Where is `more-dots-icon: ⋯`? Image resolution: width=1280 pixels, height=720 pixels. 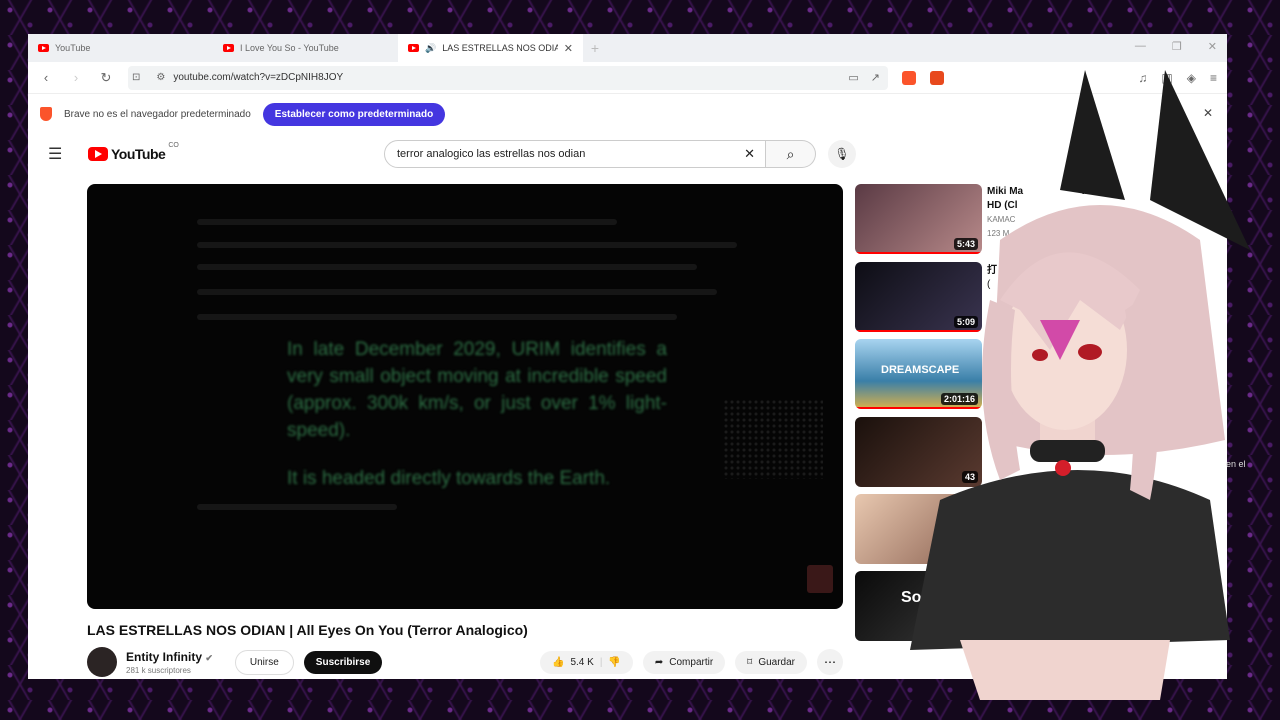 more-dots-icon: ⋯ is located at coordinates (830, 662).